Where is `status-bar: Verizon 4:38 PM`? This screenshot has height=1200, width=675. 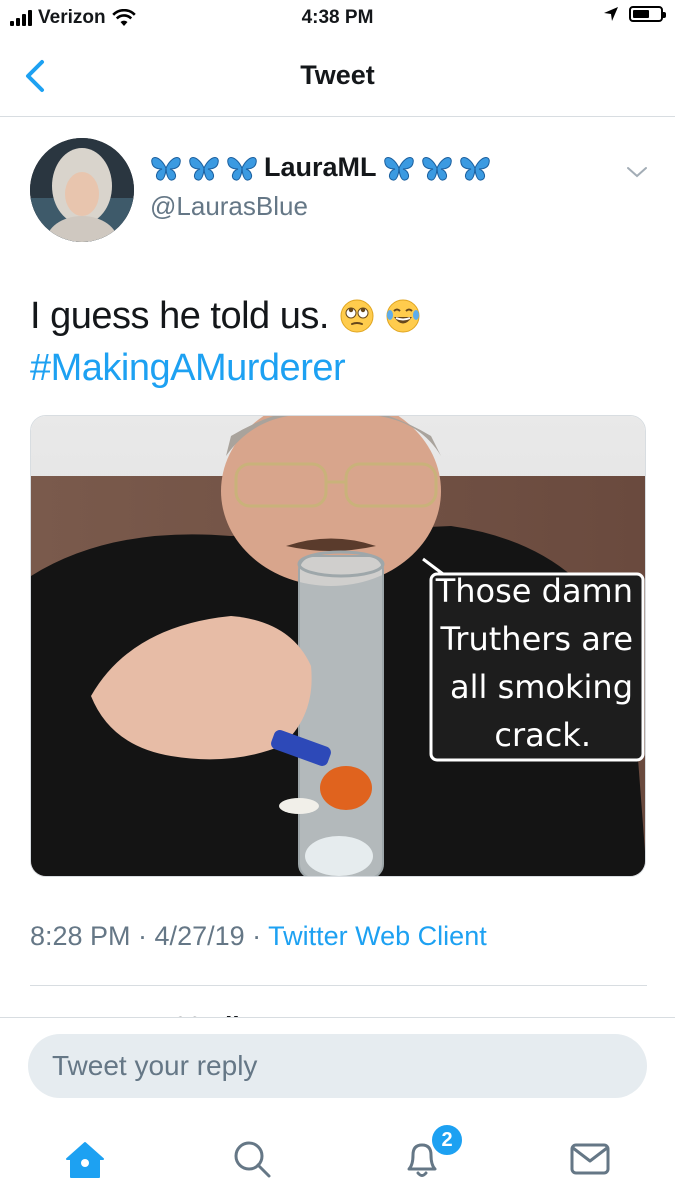 status-bar: Verizon 4:38 PM is located at coordinates (337, 19).